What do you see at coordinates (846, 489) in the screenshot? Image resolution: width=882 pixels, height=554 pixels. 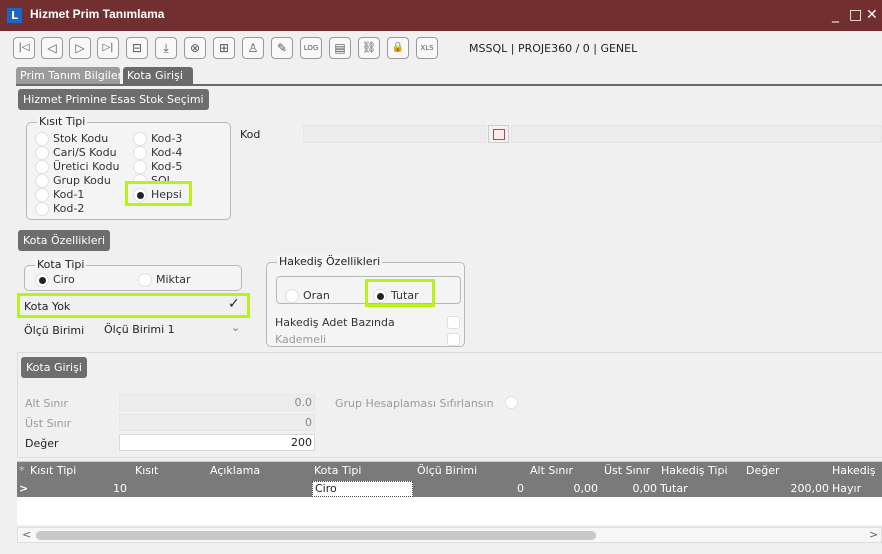 I see `cell-hakedis: Hayır` at bounding box center [846, 489].